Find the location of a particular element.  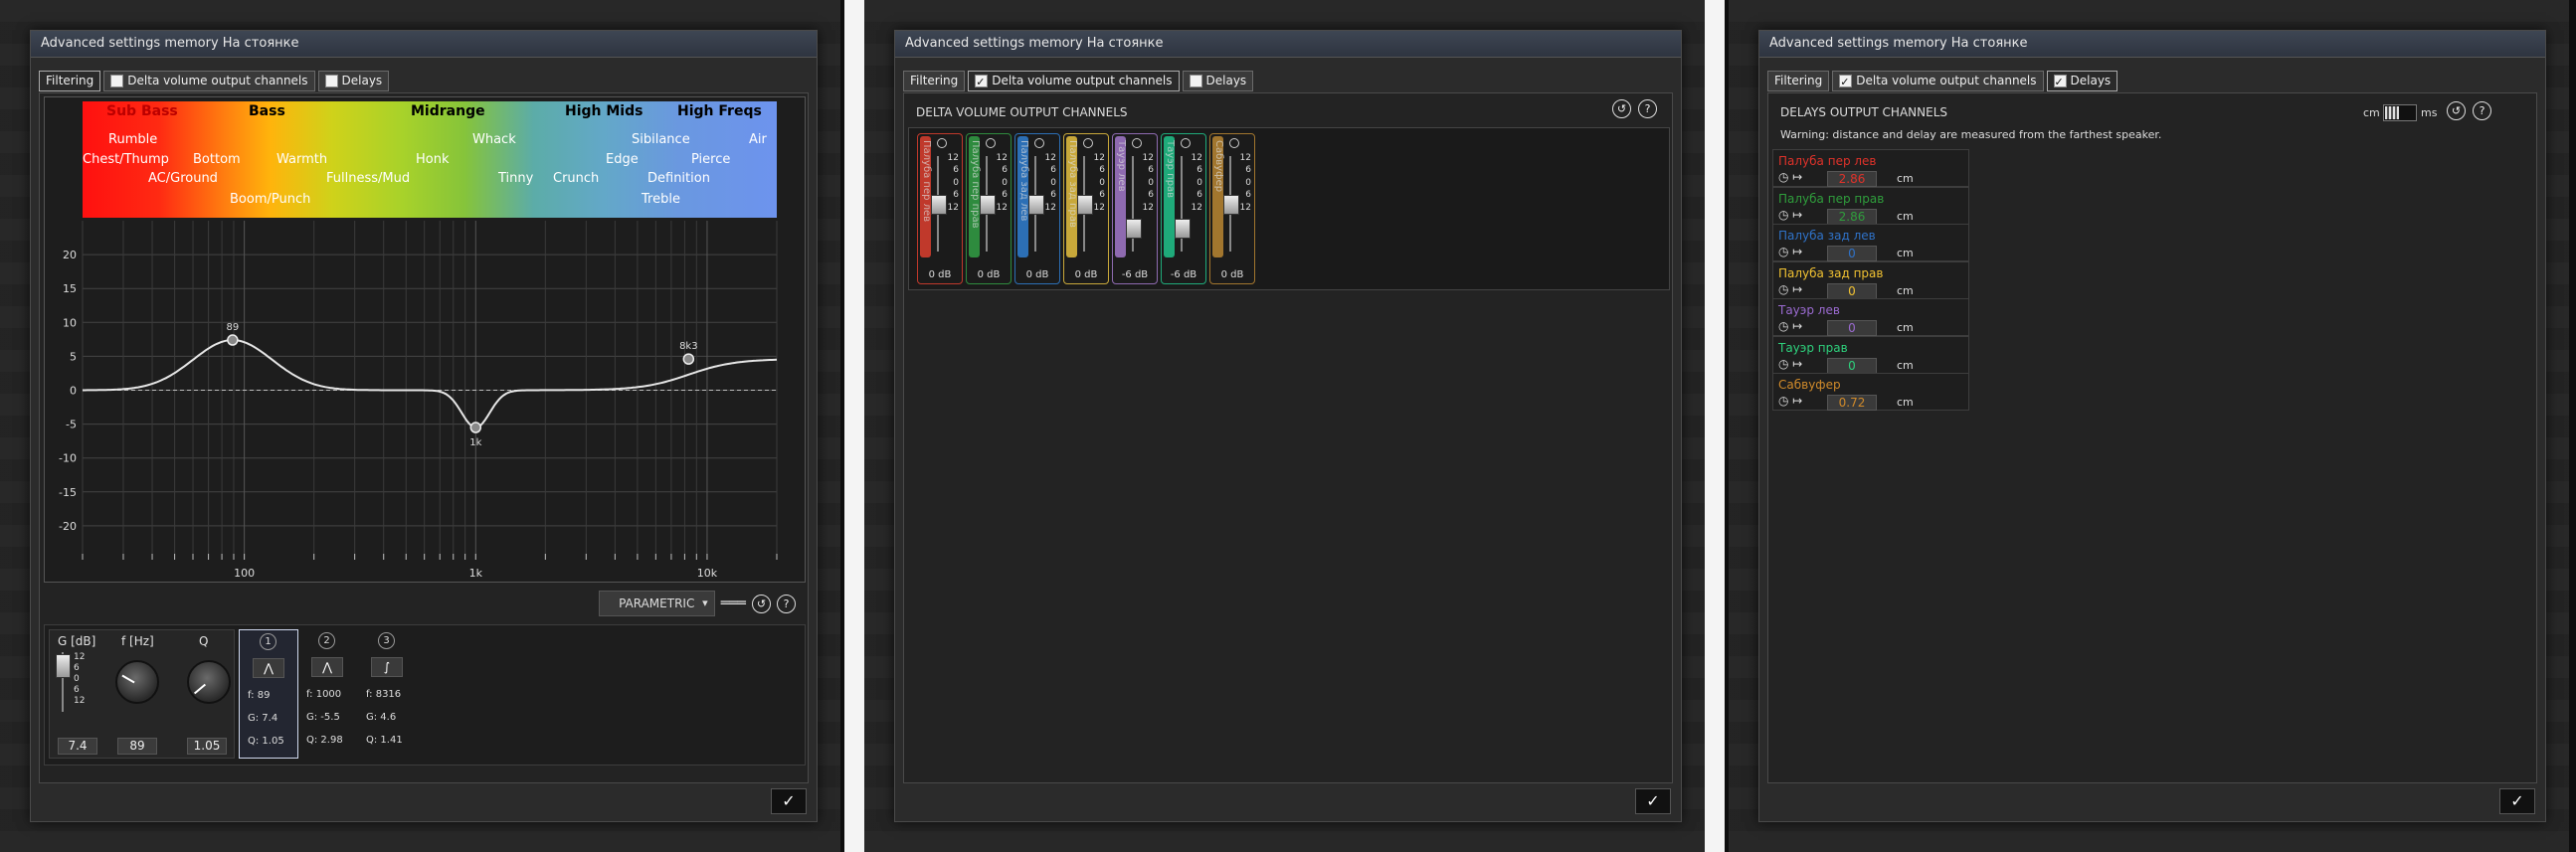

unit-toggle is located at coordinates (2400, 112).